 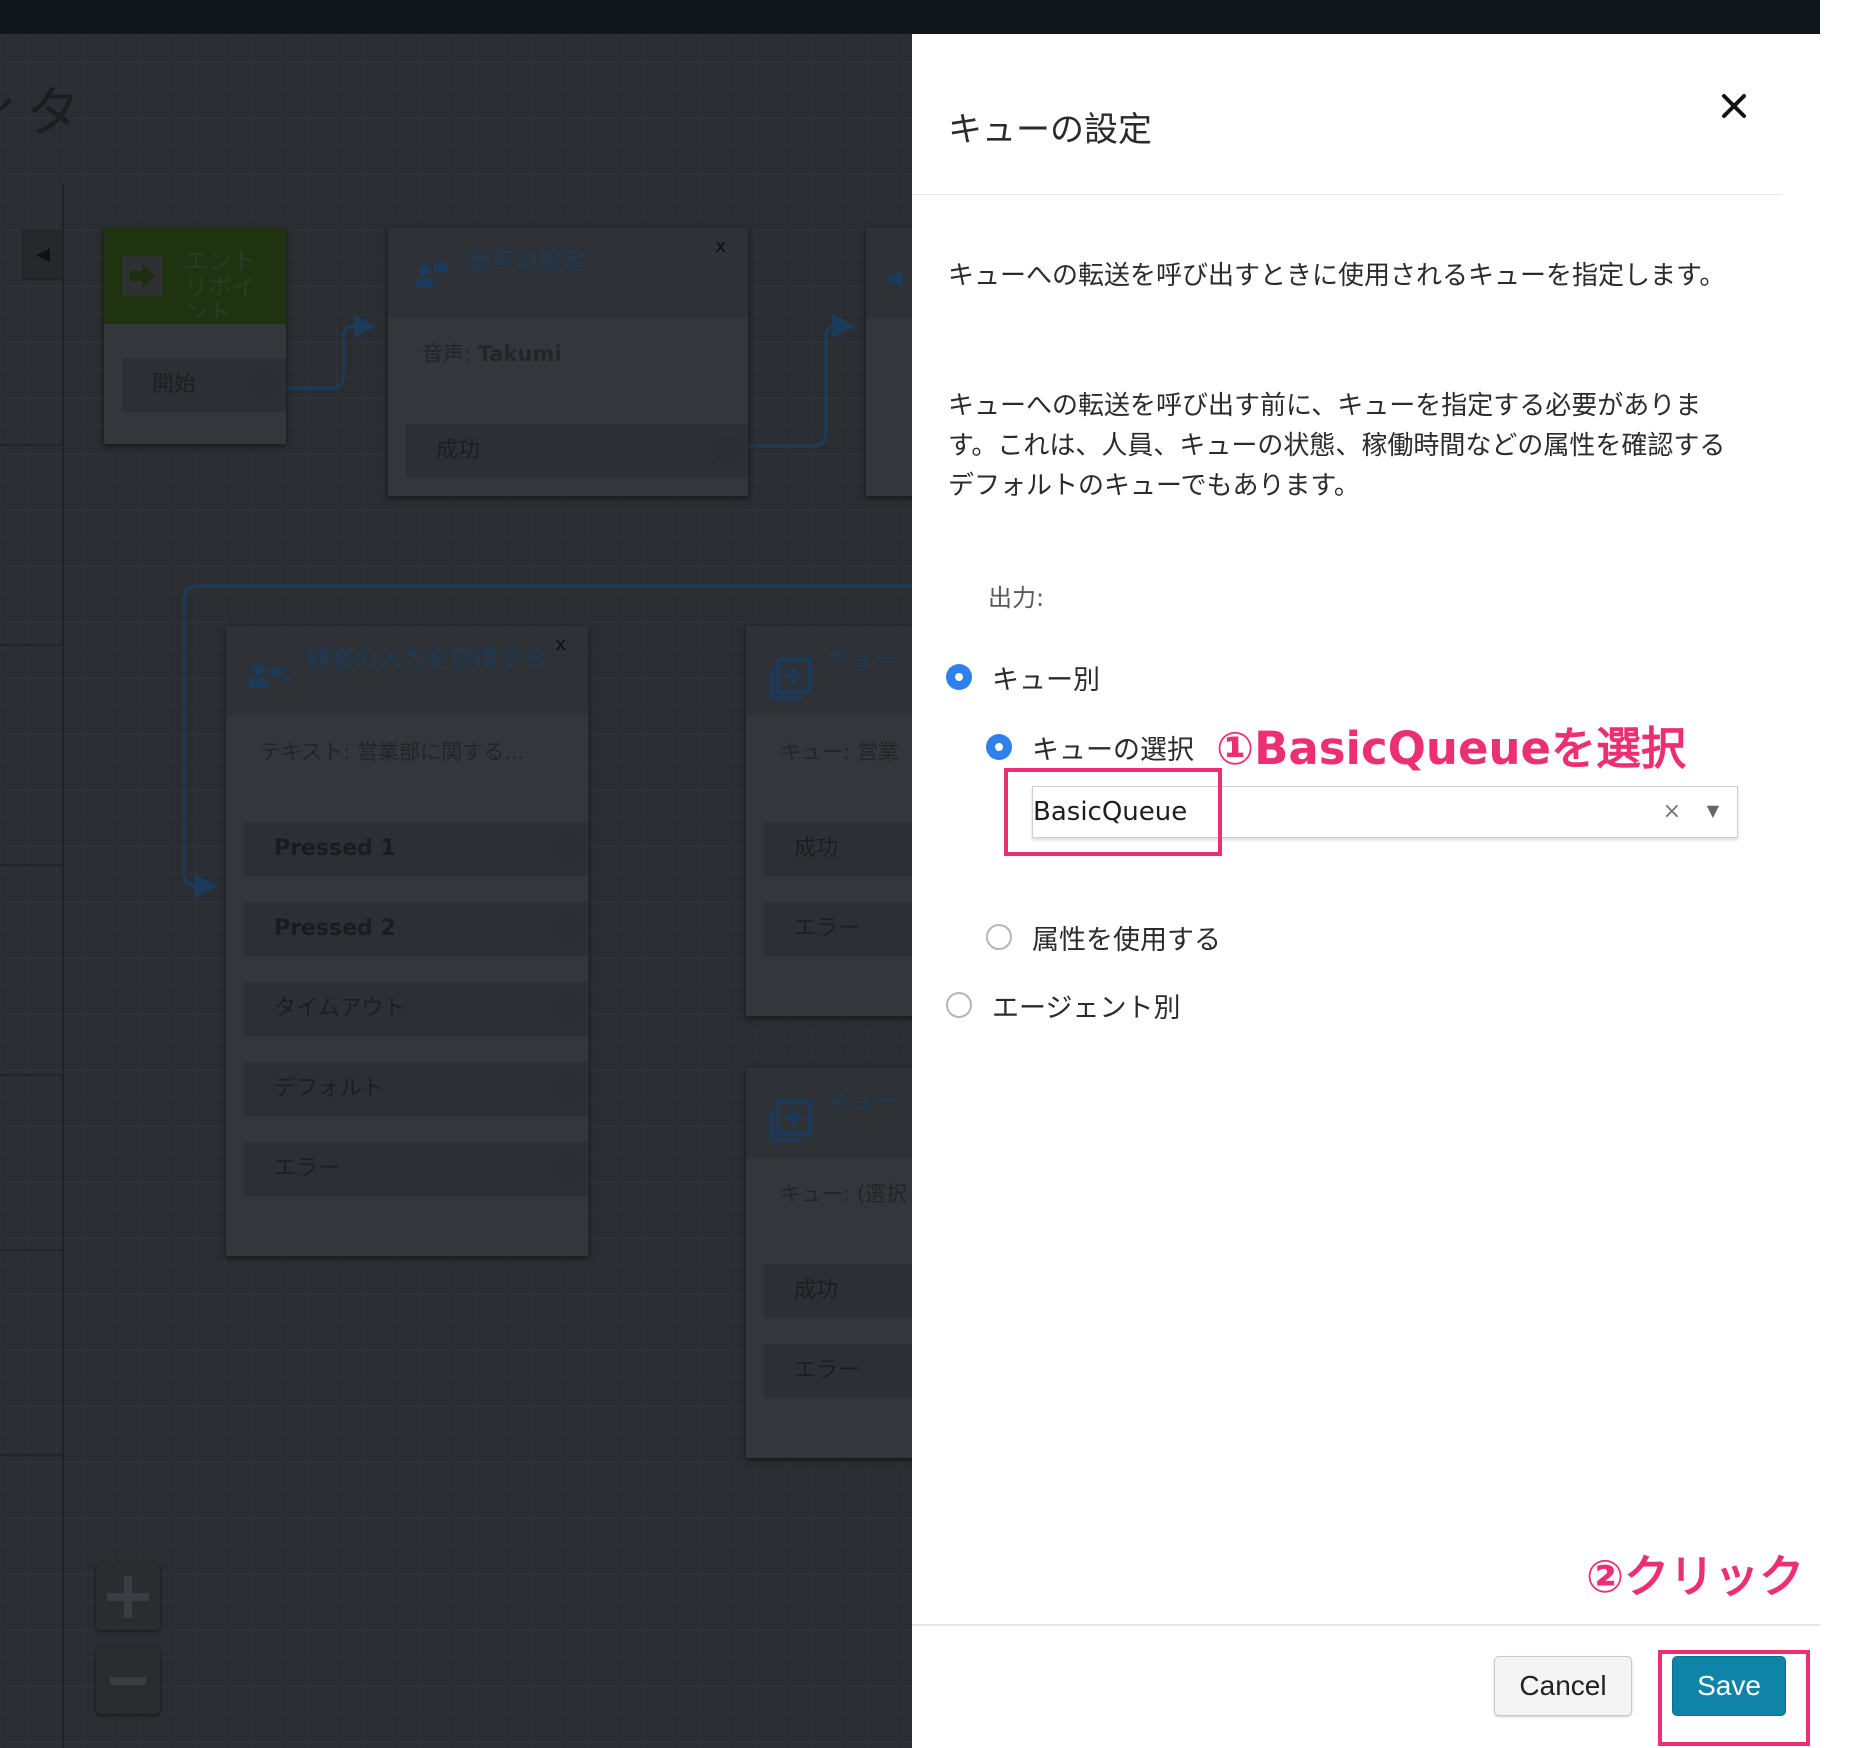 I want to click on output-label: 出力:, so click(x=1016, y=598).